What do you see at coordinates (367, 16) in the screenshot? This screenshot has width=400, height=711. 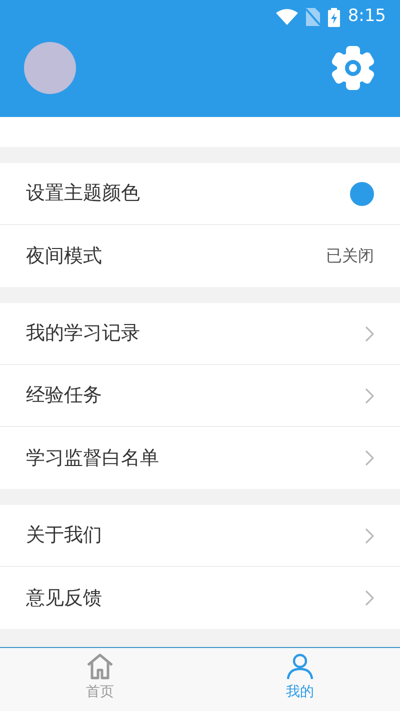 I see `status-time: 8:15` at bounding box center [367, 16].